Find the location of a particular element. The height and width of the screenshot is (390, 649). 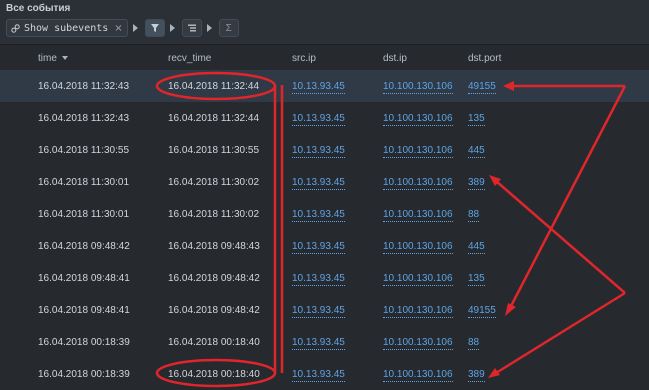

column-header-src-ip: src.ip is located at coordinates (304, 58).